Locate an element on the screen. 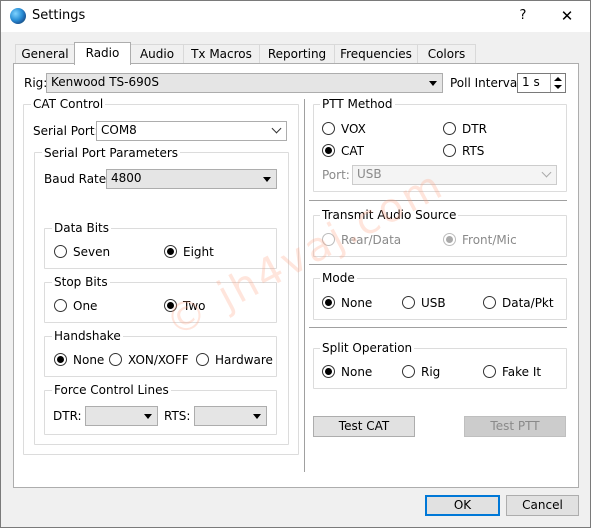  ptt-dtr-radio: DTR is located at coordinates (465, 129).